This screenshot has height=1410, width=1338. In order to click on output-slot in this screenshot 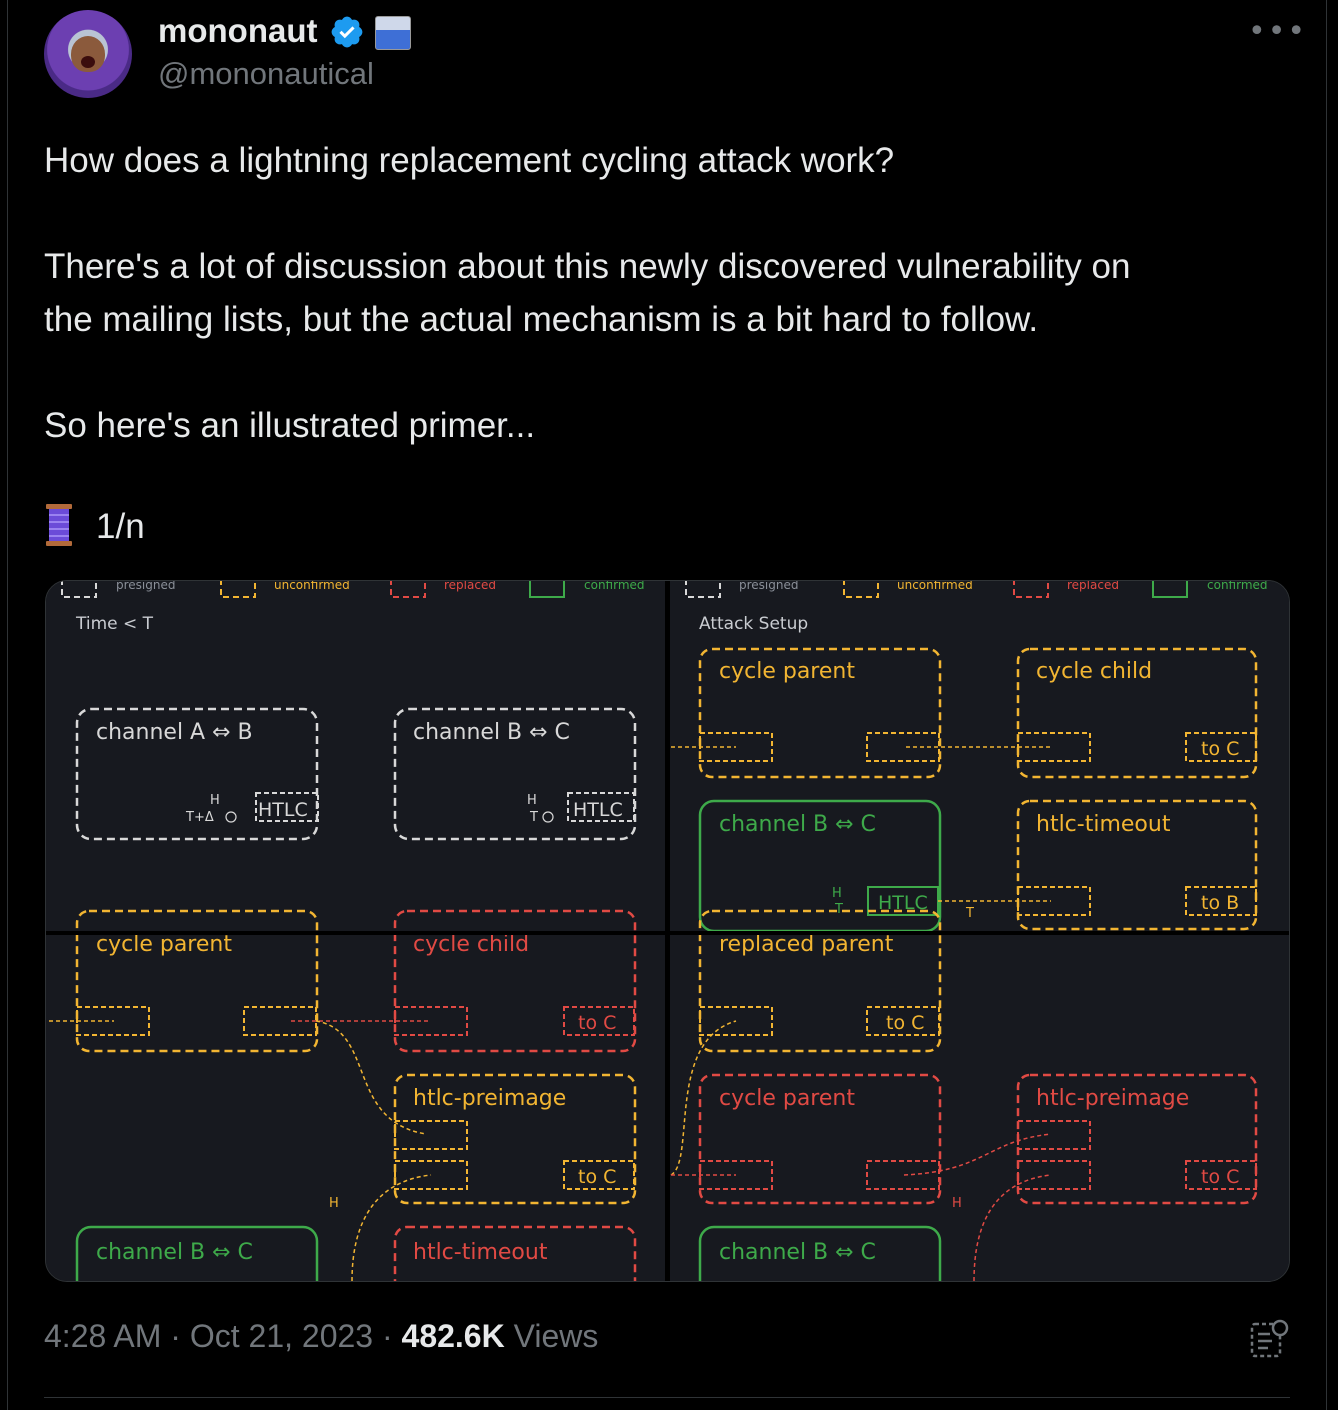, I will do `click(903, 1175)`.